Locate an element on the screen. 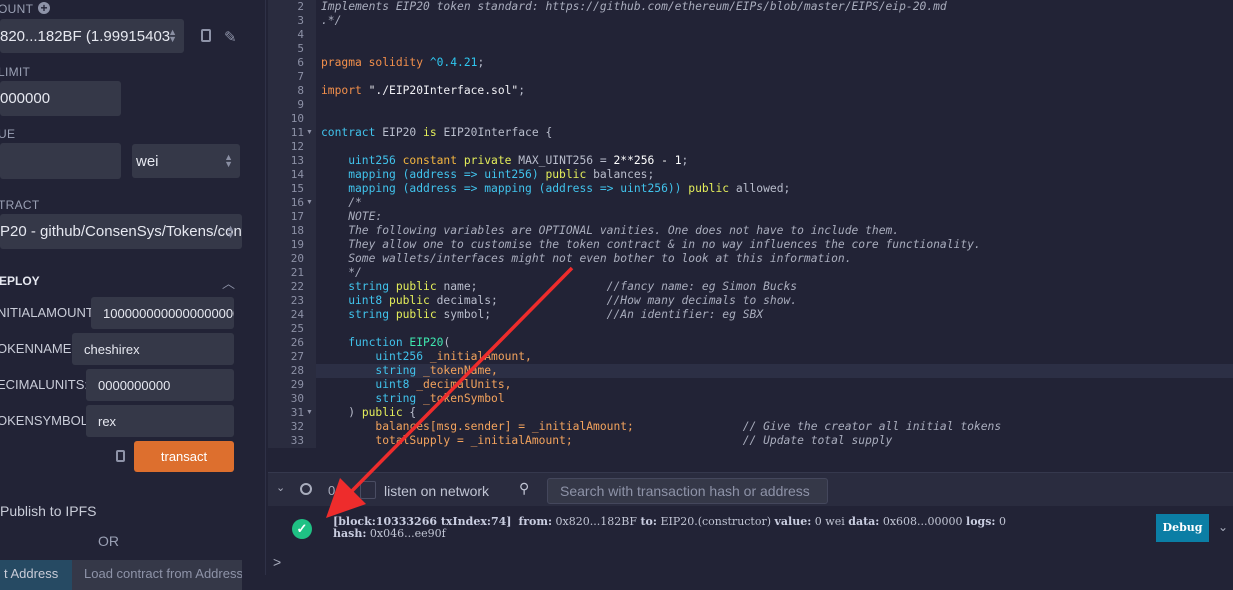 The image size is (1233, 590). code-token: MAX_UINT256 = is located at coordinates (566, 160).